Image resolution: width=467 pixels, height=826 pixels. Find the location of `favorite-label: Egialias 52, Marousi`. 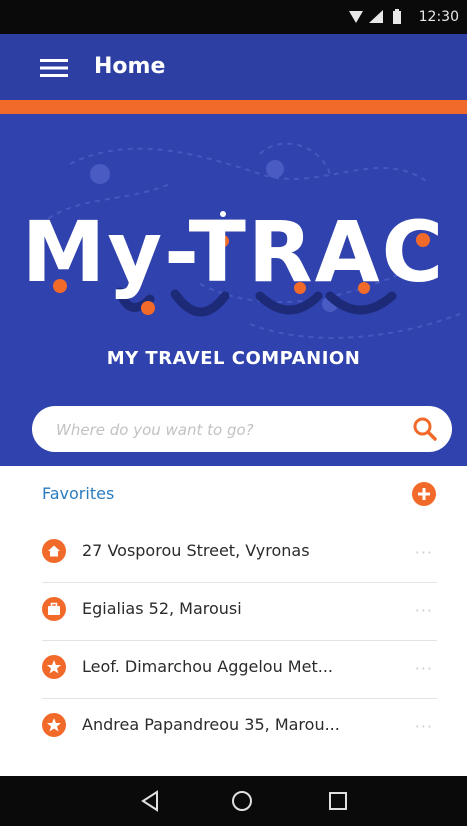

favorite-label: Egialias 52, Marousi is located at coordinates (162, 608).